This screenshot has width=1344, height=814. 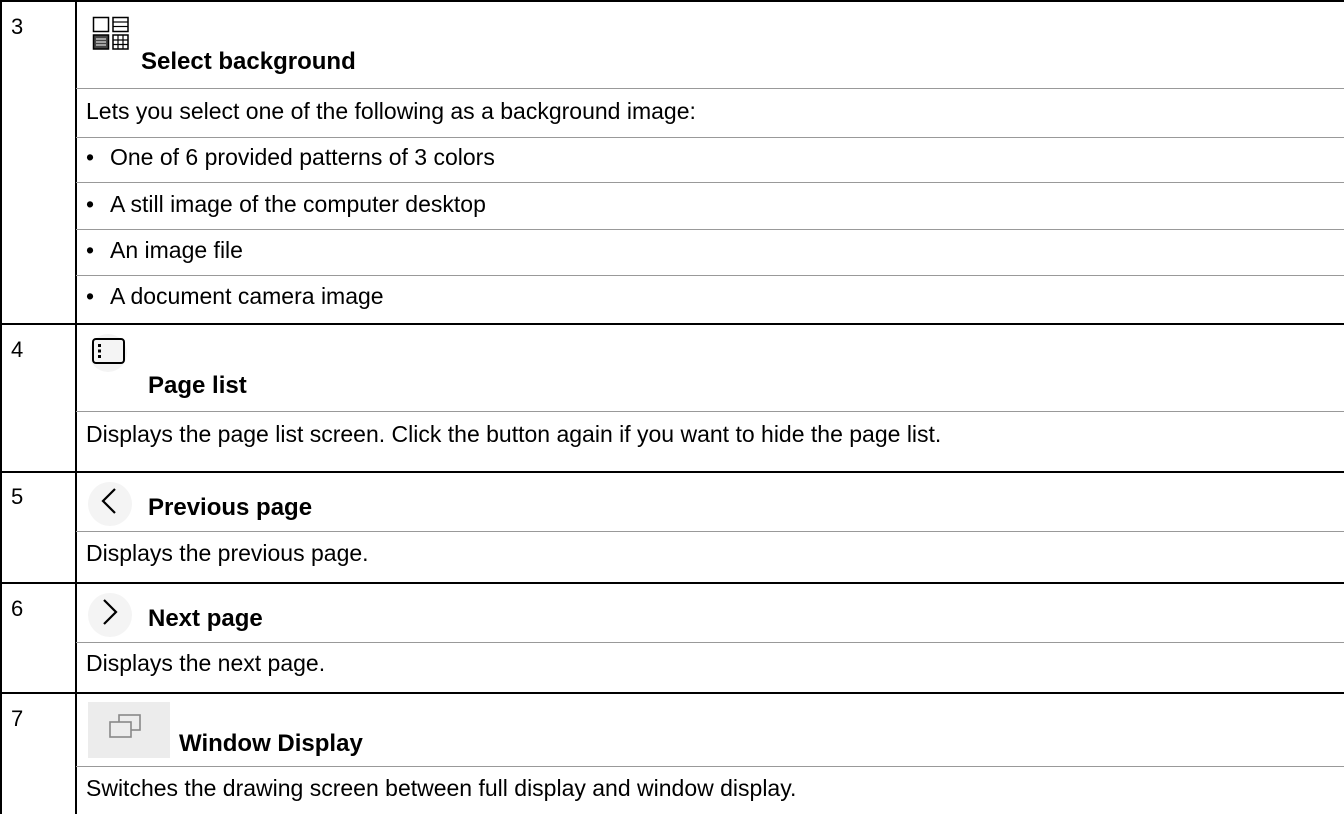 What do you see at coordinates (235, 296) in the screenshot?
I see `list-item: • A document camera image` at bounding box center [235, 296].